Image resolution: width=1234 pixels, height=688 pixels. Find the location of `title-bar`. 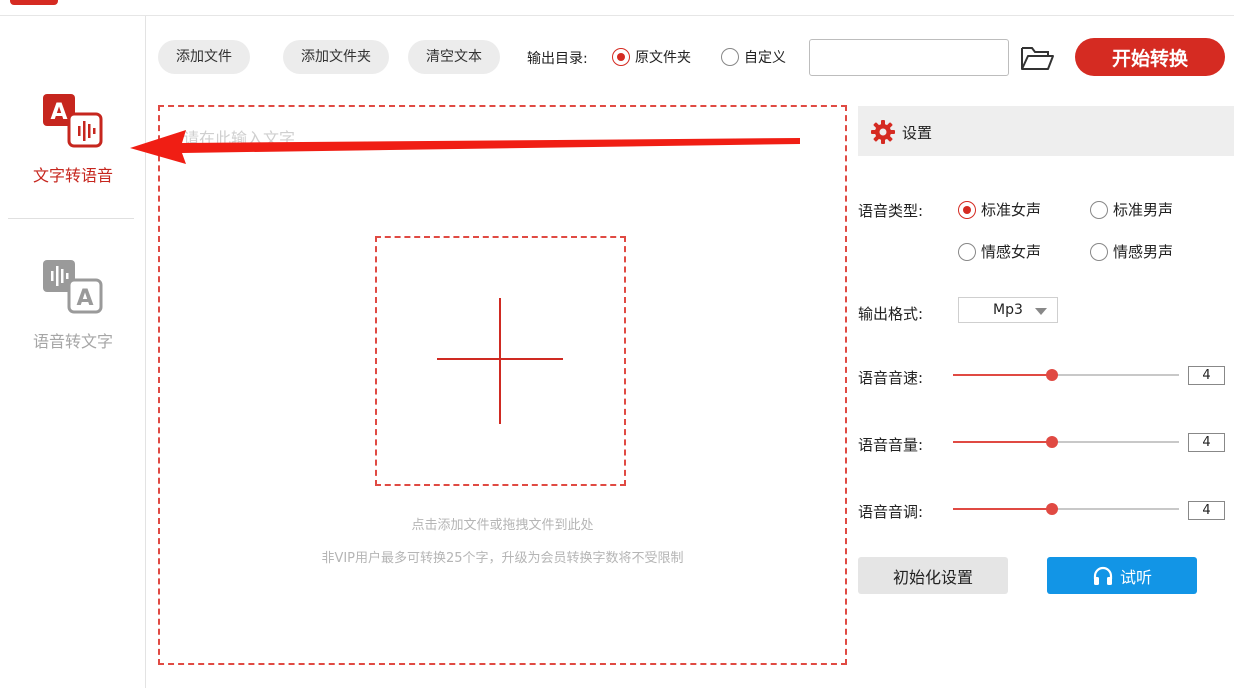

title-bar is located at coordinates (617, 8).